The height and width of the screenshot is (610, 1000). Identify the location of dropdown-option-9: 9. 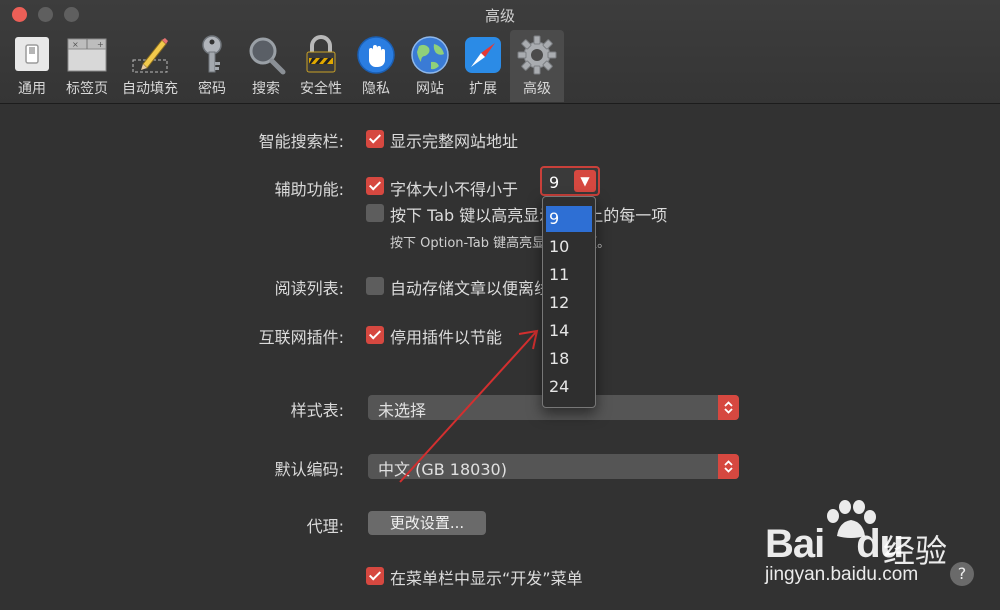
(569, 219).